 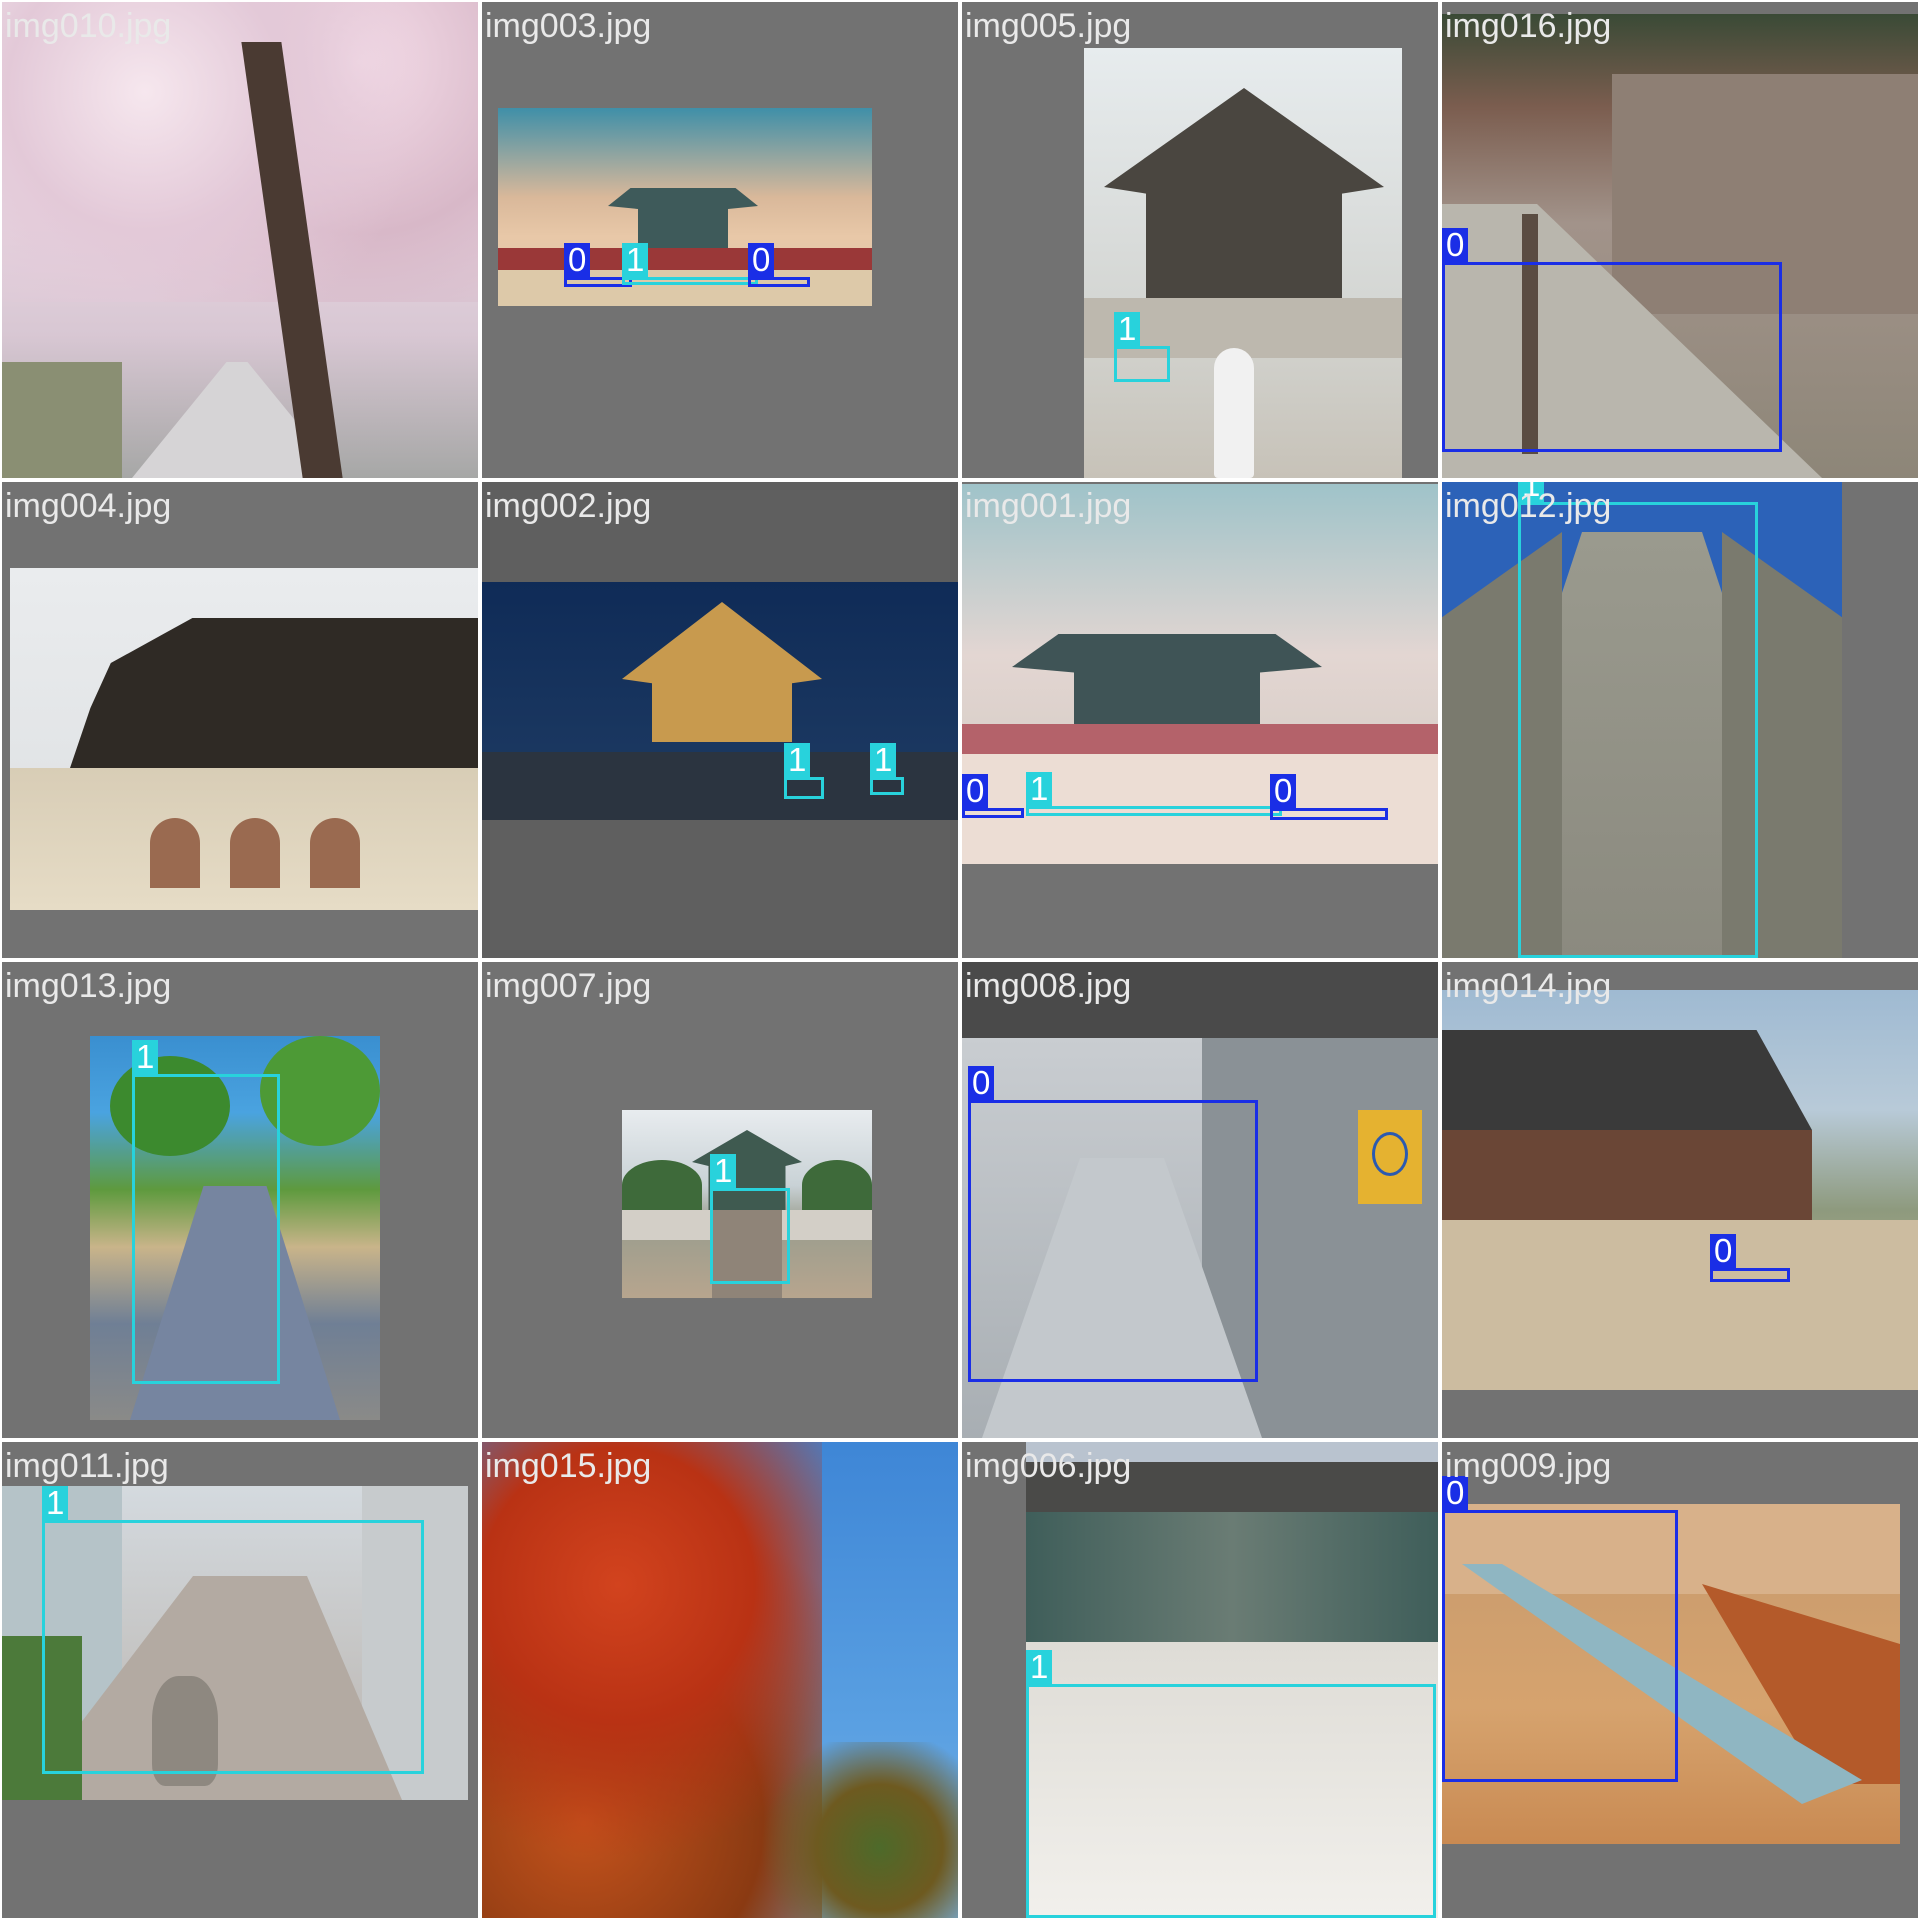 I want to click on tile-filename: img003.jpg, so click(x=568, y=26).